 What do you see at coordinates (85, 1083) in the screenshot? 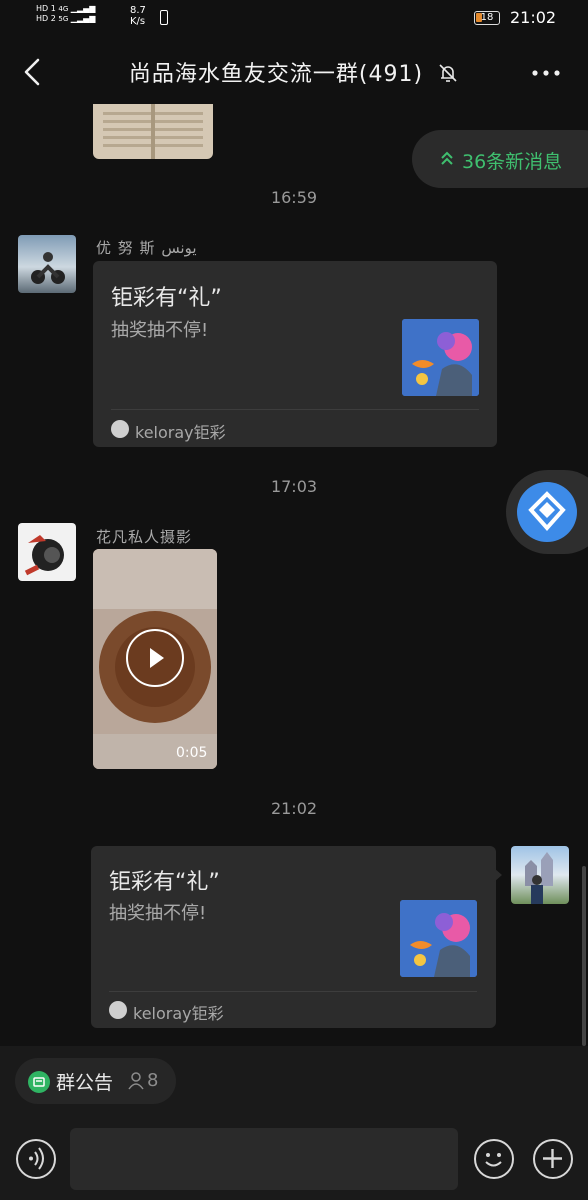
I see `group-notice-label: 群公告` at bounding box center [85, 1083].